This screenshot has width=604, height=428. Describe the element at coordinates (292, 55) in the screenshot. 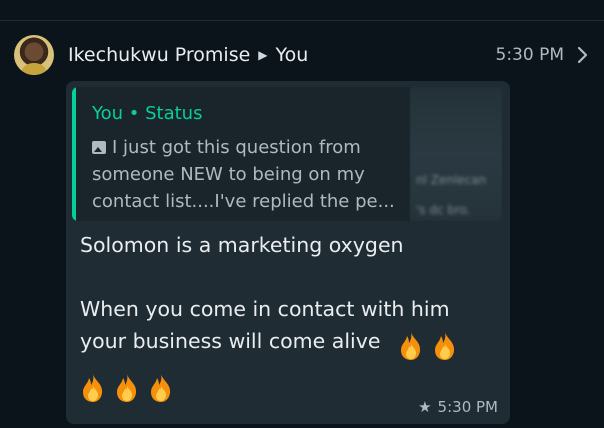

I see `recipient-name: You` at that location.